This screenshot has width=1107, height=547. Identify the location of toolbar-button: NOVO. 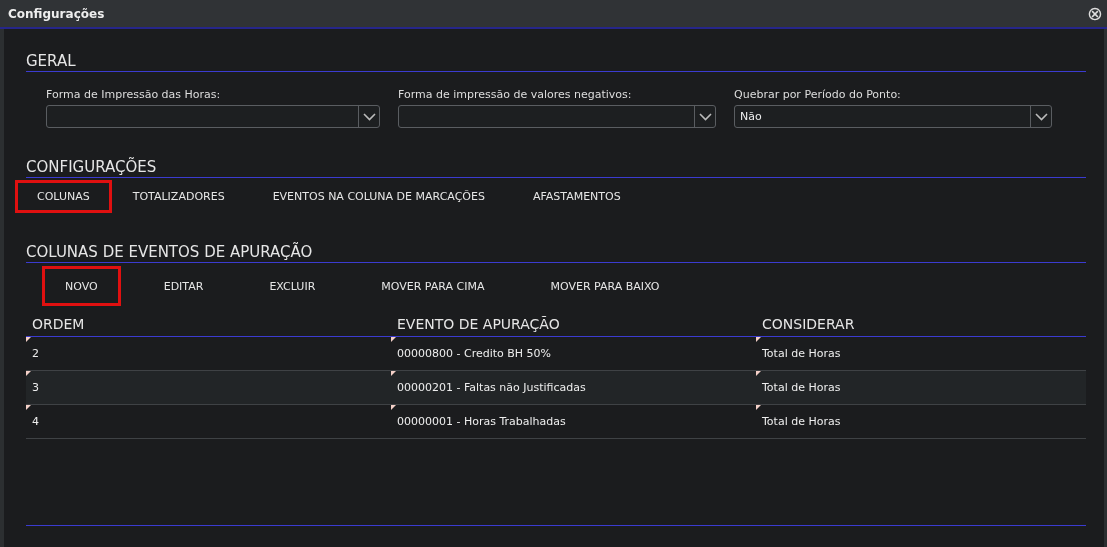
(81, 286).